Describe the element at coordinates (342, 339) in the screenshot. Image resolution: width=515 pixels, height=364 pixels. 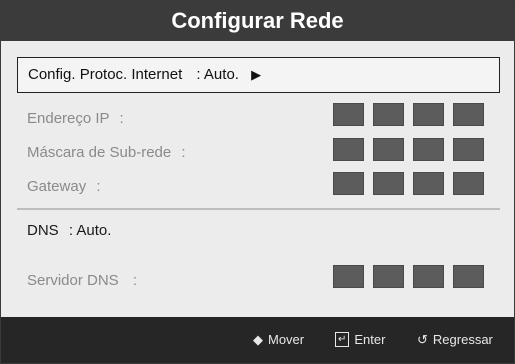
I see `enter-icon: ↵` at that location.